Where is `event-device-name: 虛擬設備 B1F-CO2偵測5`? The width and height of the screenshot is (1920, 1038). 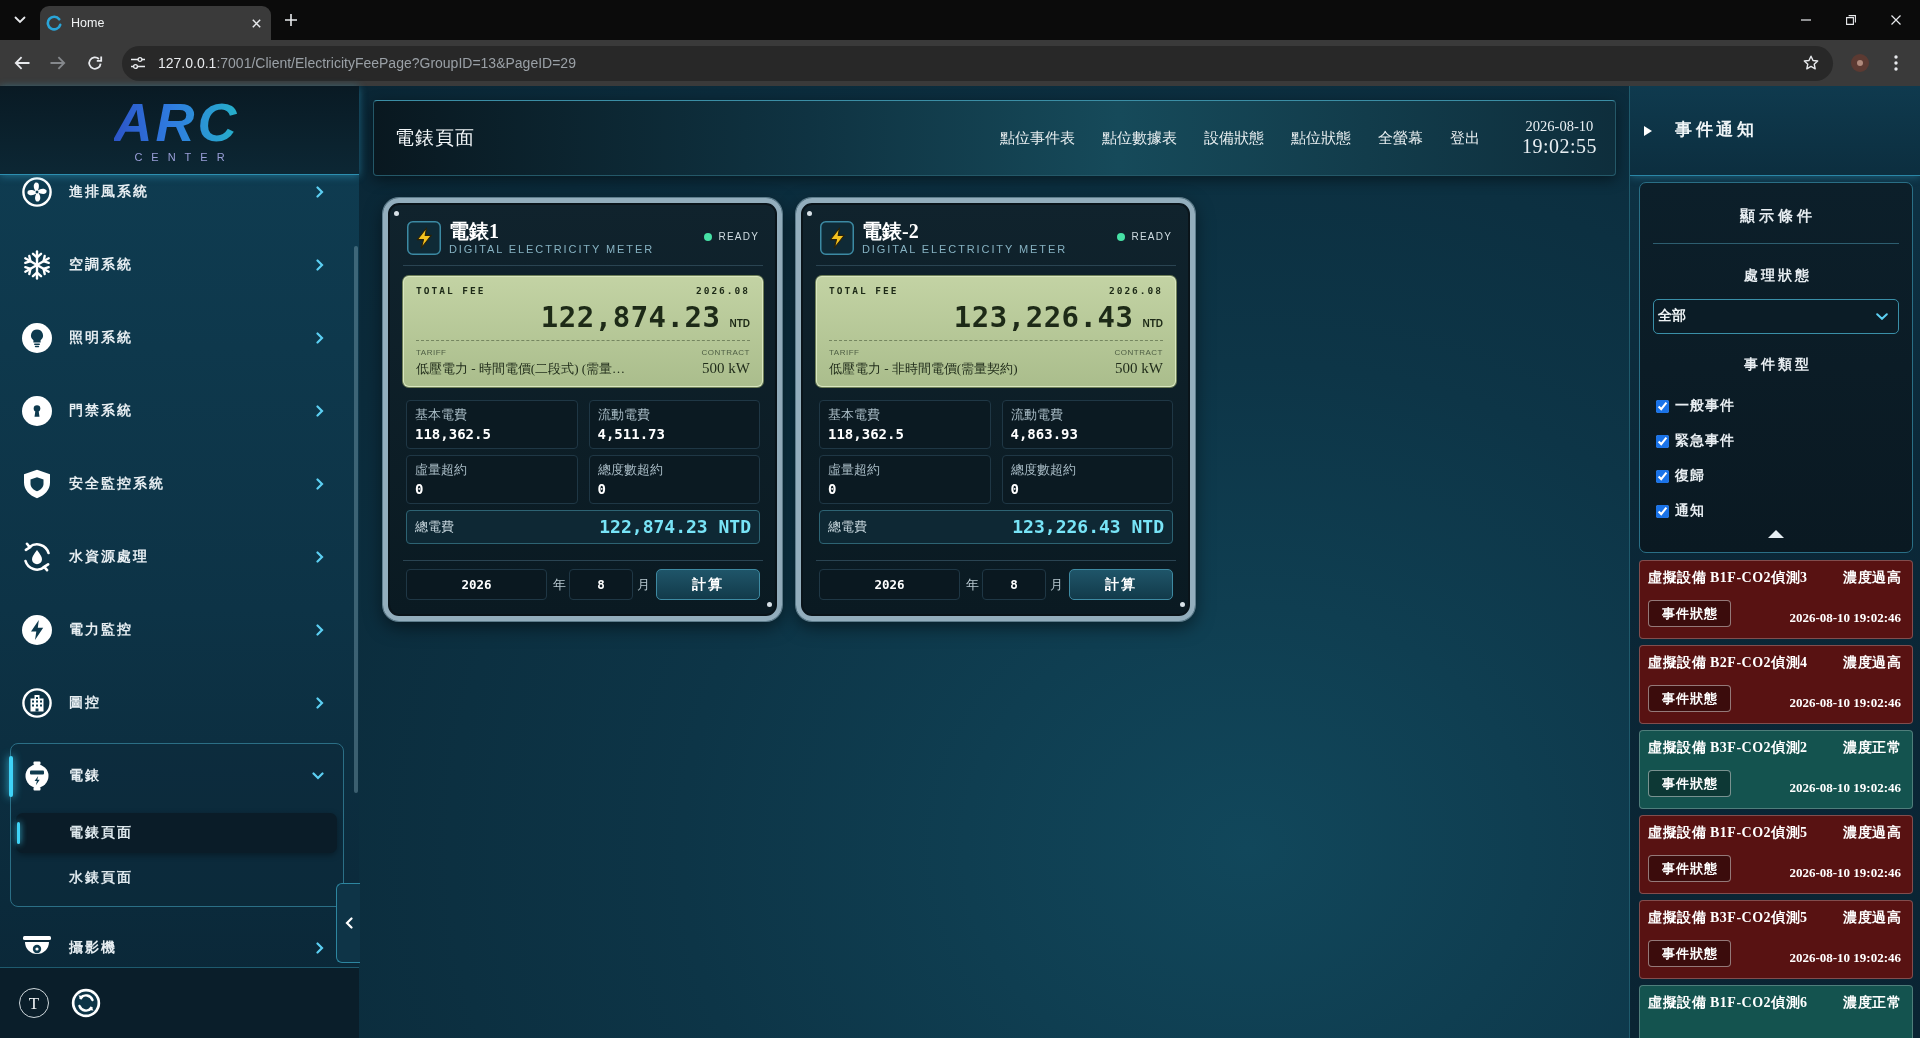
event-device-name: 虛擬設備 B1F-CO2偵測5 is located at coordinates (1728, 833).